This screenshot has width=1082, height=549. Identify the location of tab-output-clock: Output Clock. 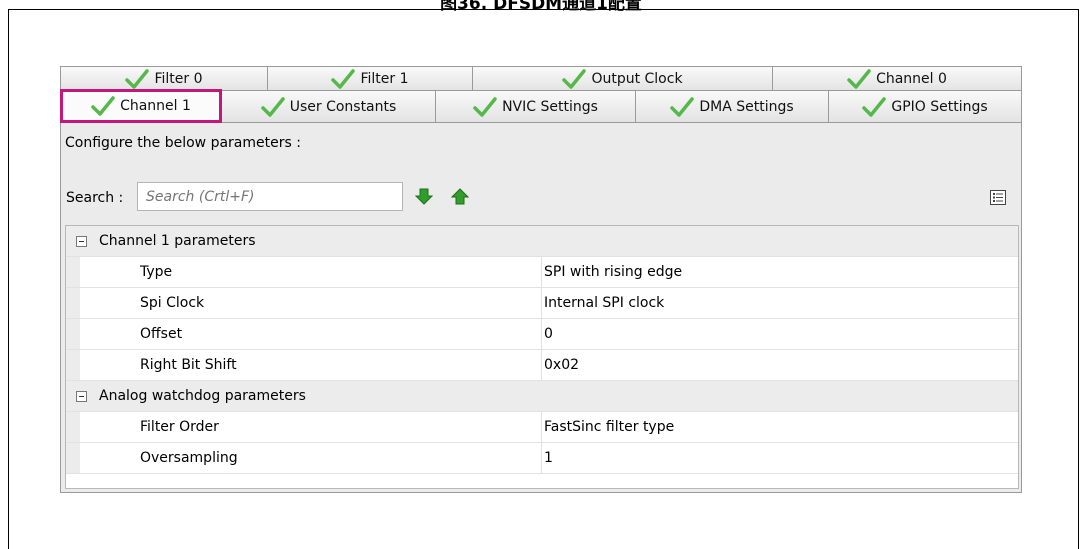
(622, 78).